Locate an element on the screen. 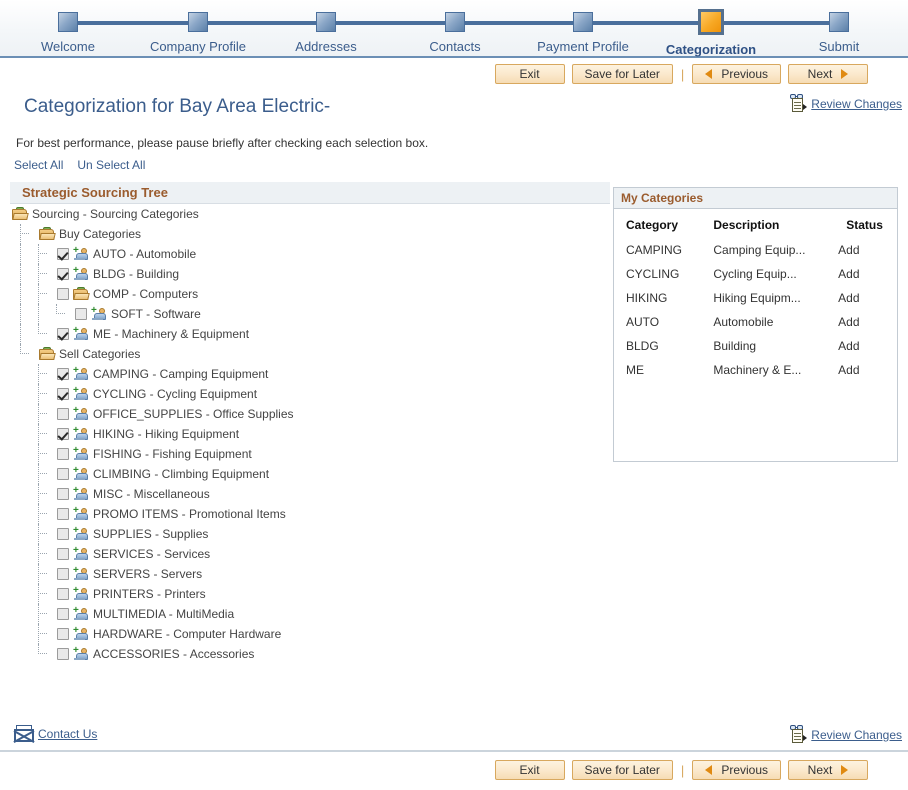  exit-button-top: Exit is located at coordinates (529, 74).